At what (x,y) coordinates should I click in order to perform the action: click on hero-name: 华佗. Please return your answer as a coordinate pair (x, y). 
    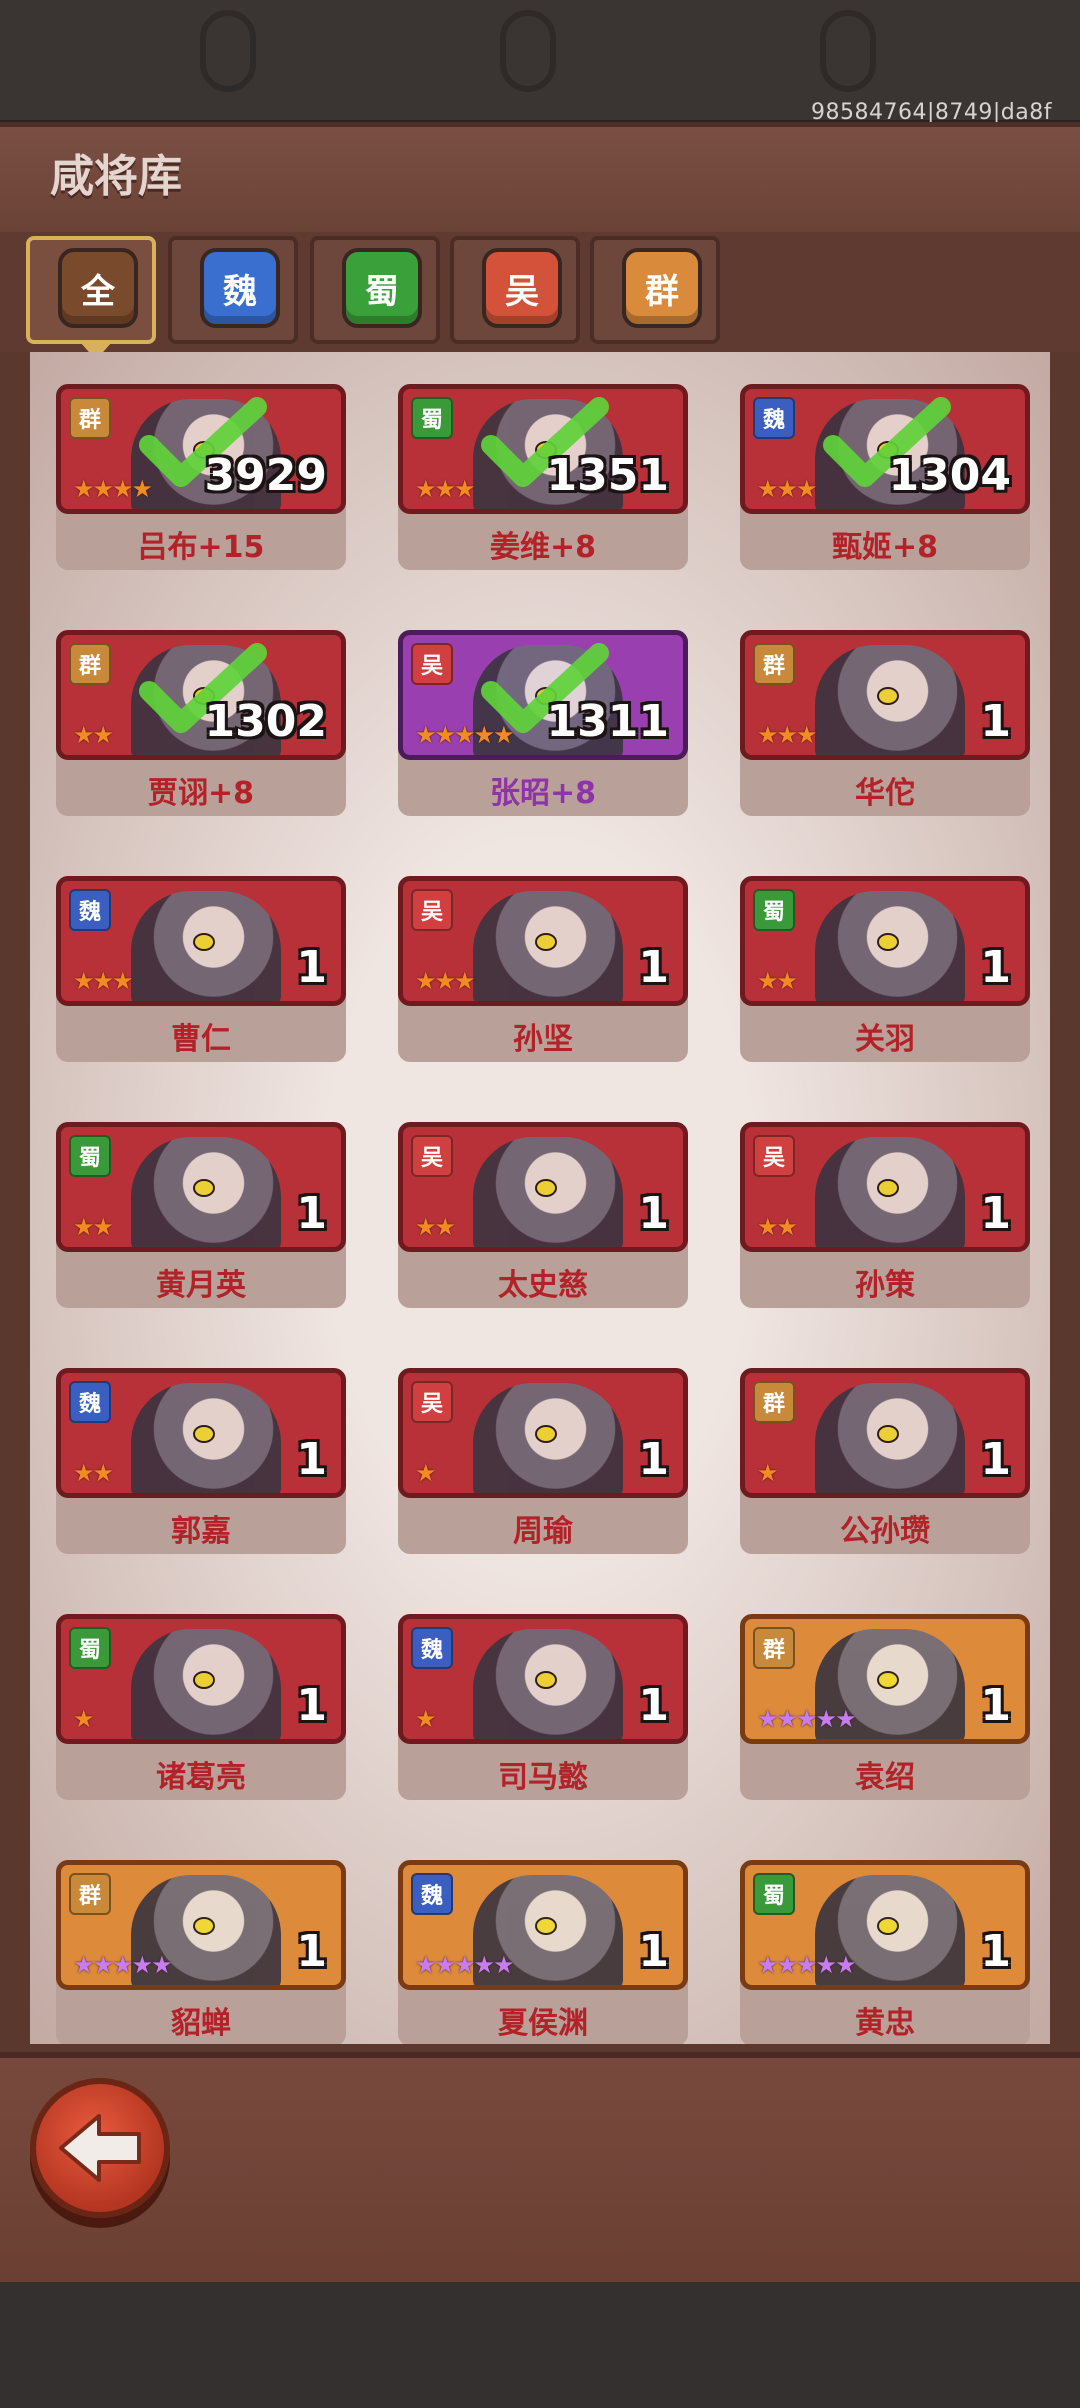
    Looking at the image, I should click on (885, 793).